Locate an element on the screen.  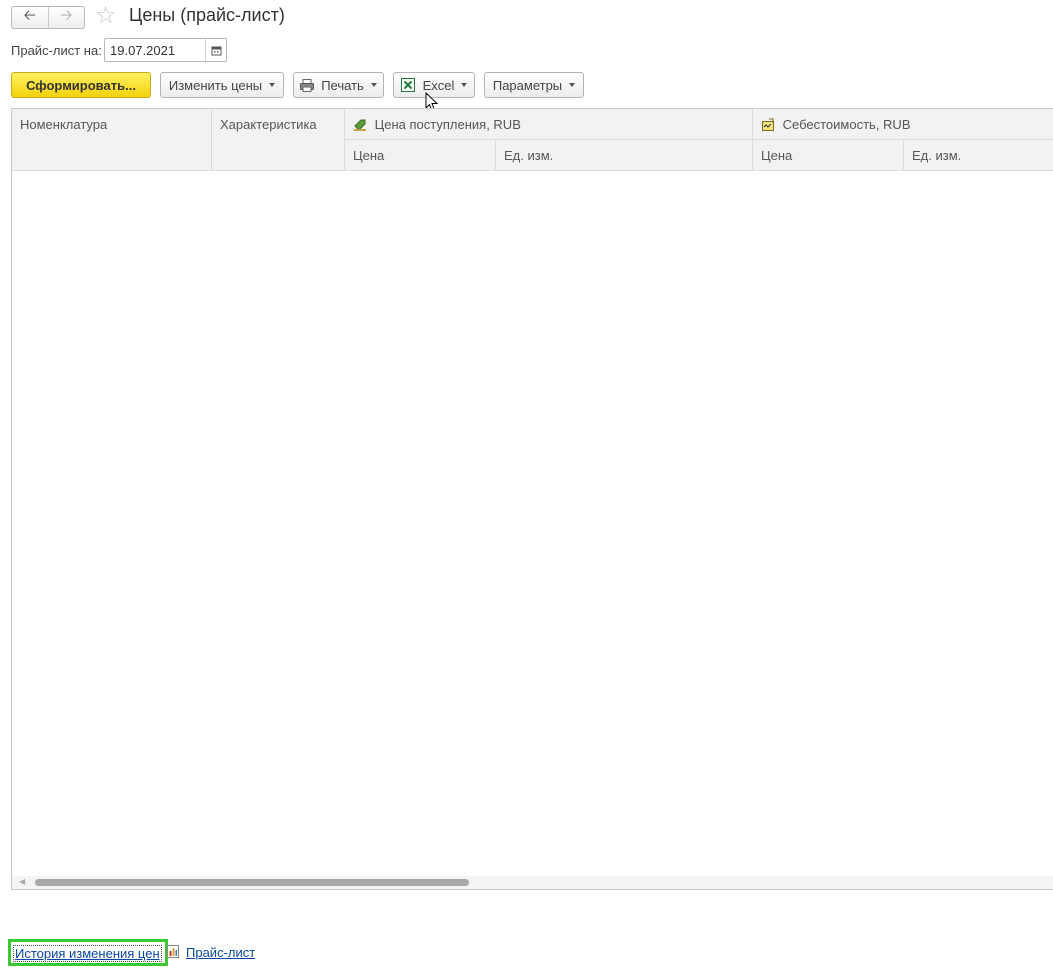
star-icon: ☆ is located at coordinates (106, 16).